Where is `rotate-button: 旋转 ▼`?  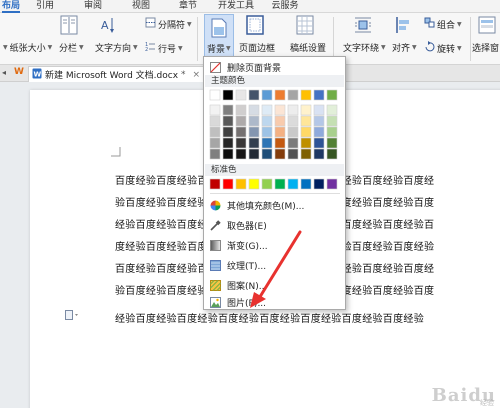 rotate-button: 旋转 ▼ is located at coordinates (443, 48).